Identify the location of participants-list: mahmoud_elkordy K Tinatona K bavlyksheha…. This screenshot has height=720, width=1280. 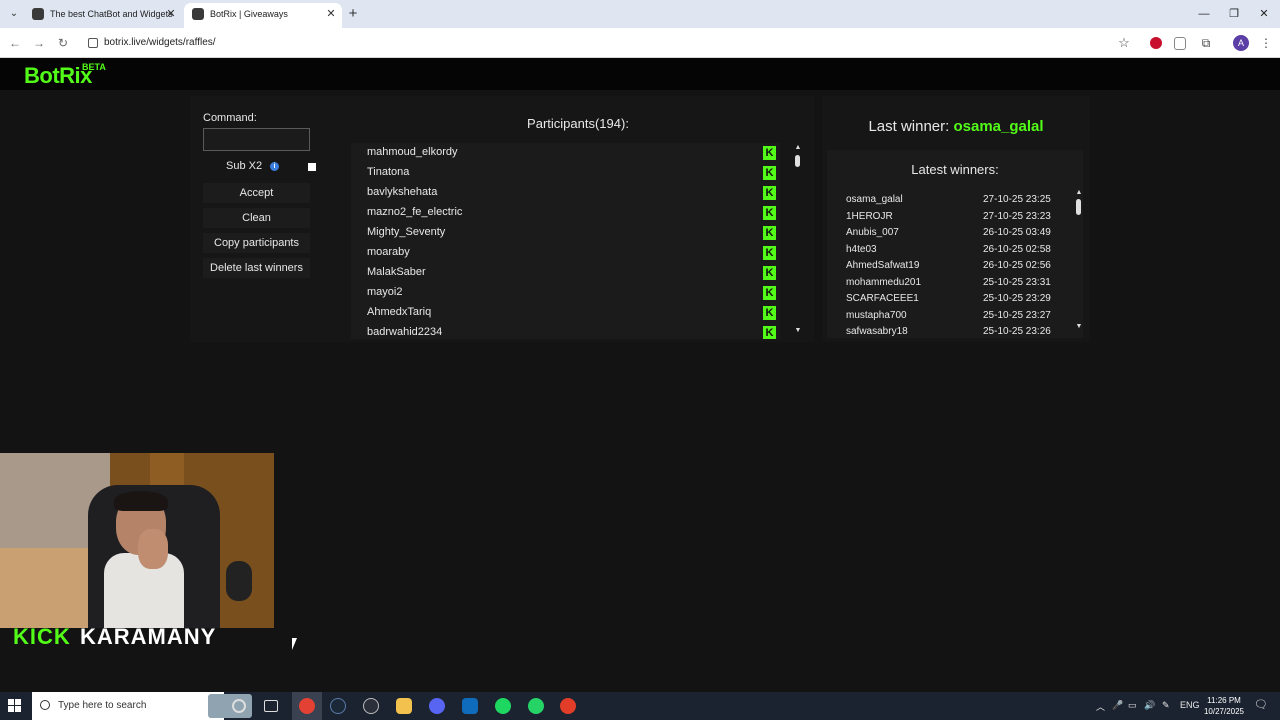
(565, 241).